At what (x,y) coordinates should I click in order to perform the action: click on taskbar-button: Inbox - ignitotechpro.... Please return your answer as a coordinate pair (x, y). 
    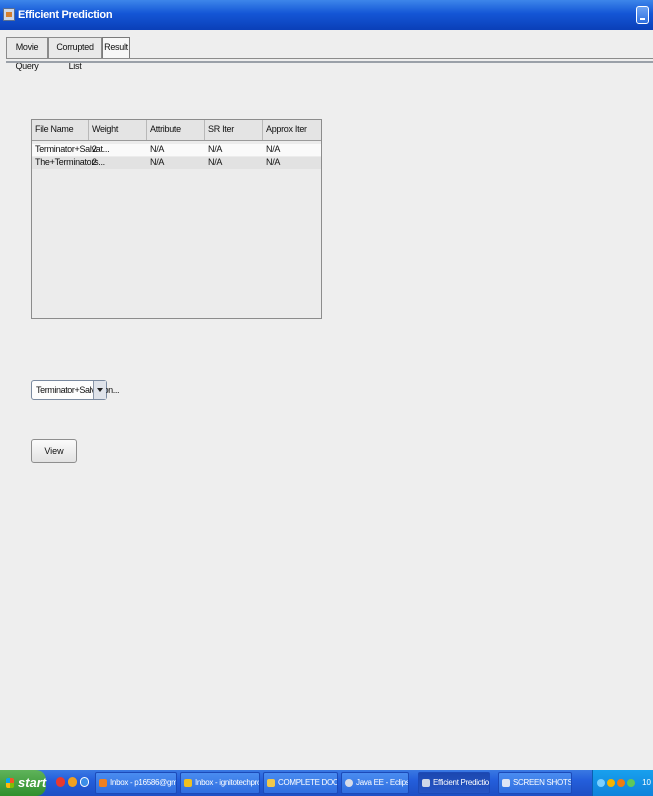
    Looking at the image, I should click on (220, 783).